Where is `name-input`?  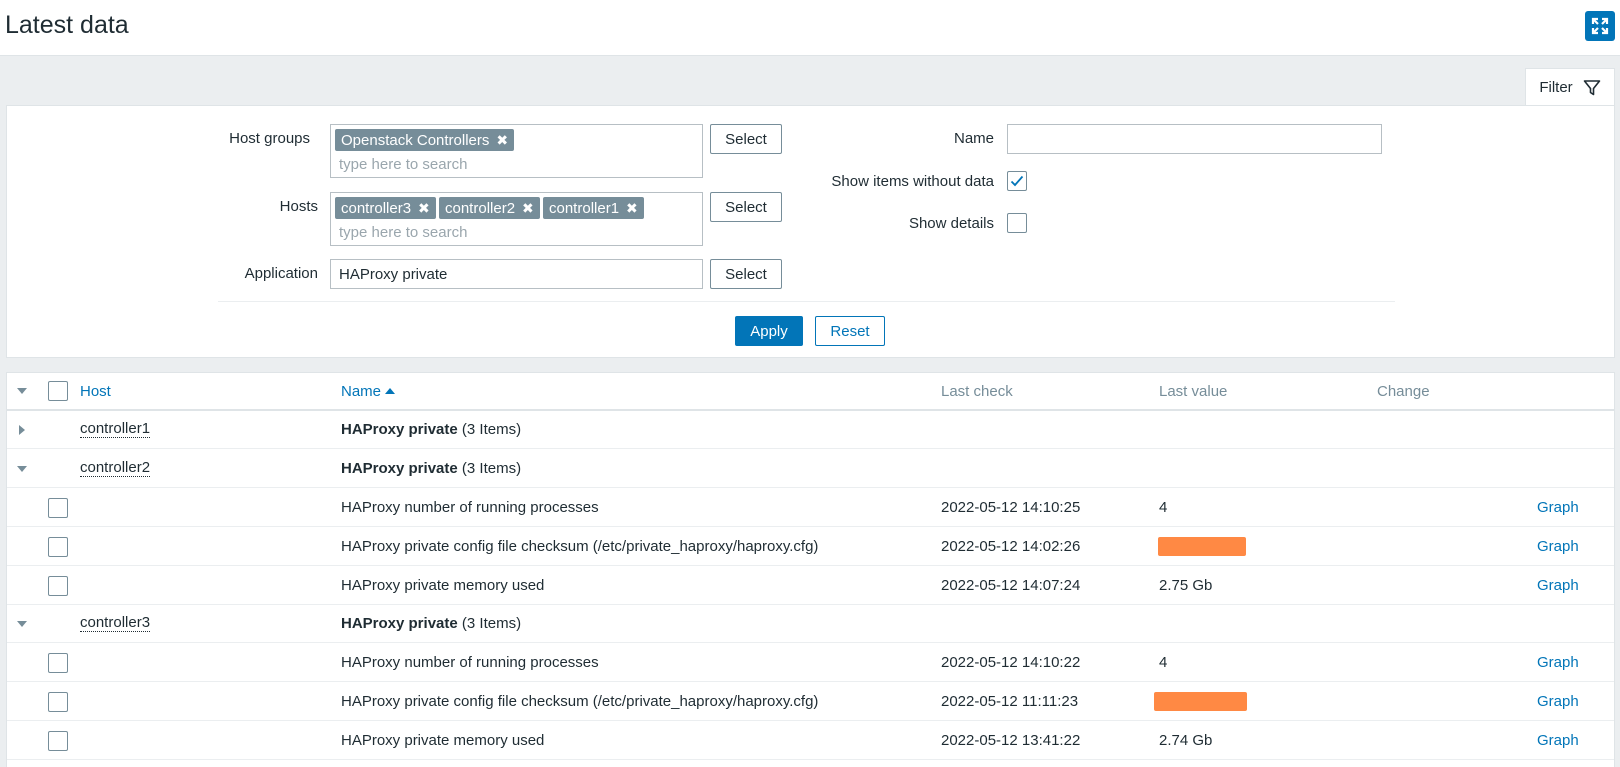 name-input is located at coordinates (1194, 139).